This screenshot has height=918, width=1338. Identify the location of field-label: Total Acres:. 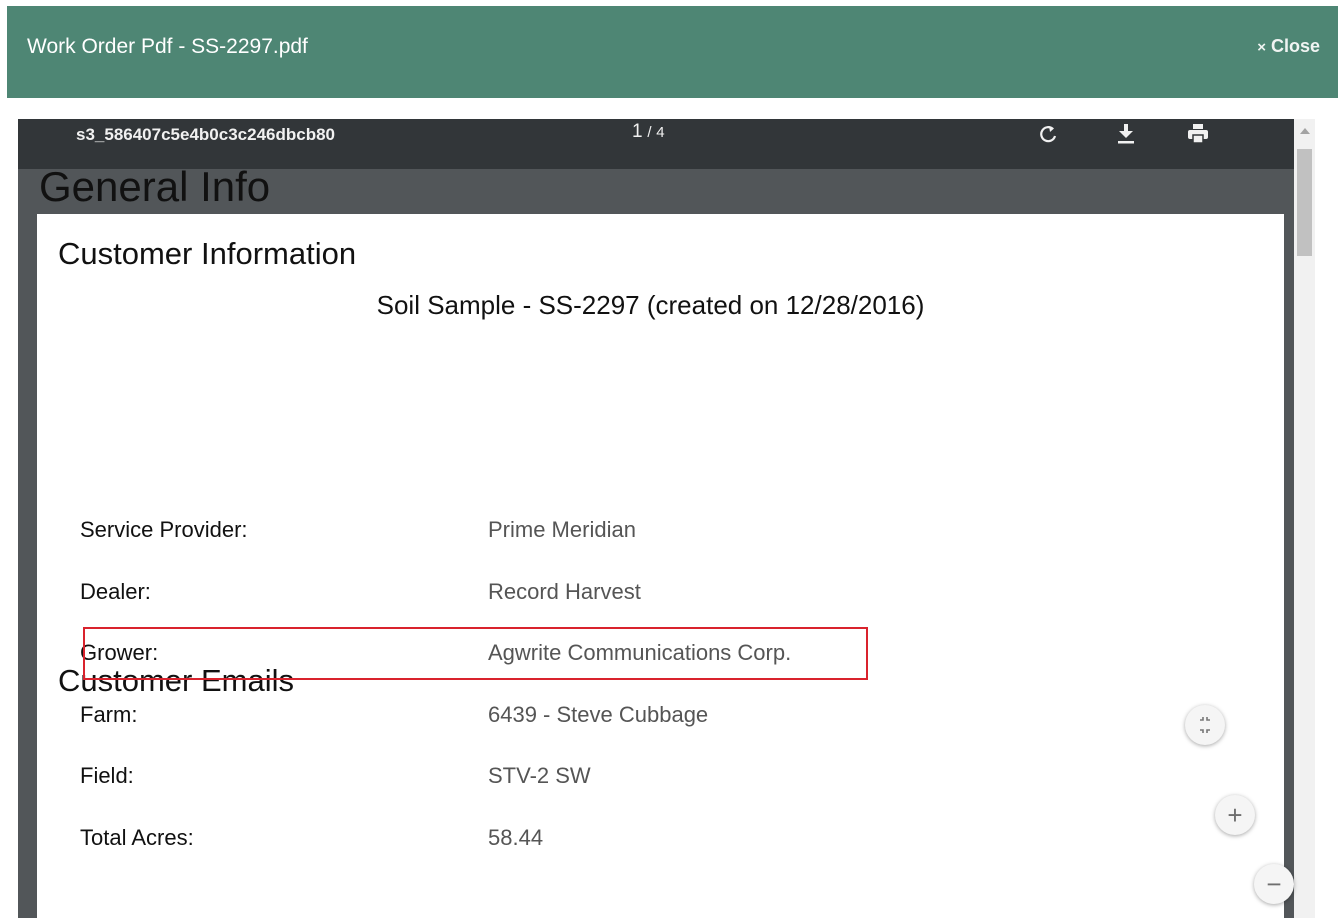
(137, 837).